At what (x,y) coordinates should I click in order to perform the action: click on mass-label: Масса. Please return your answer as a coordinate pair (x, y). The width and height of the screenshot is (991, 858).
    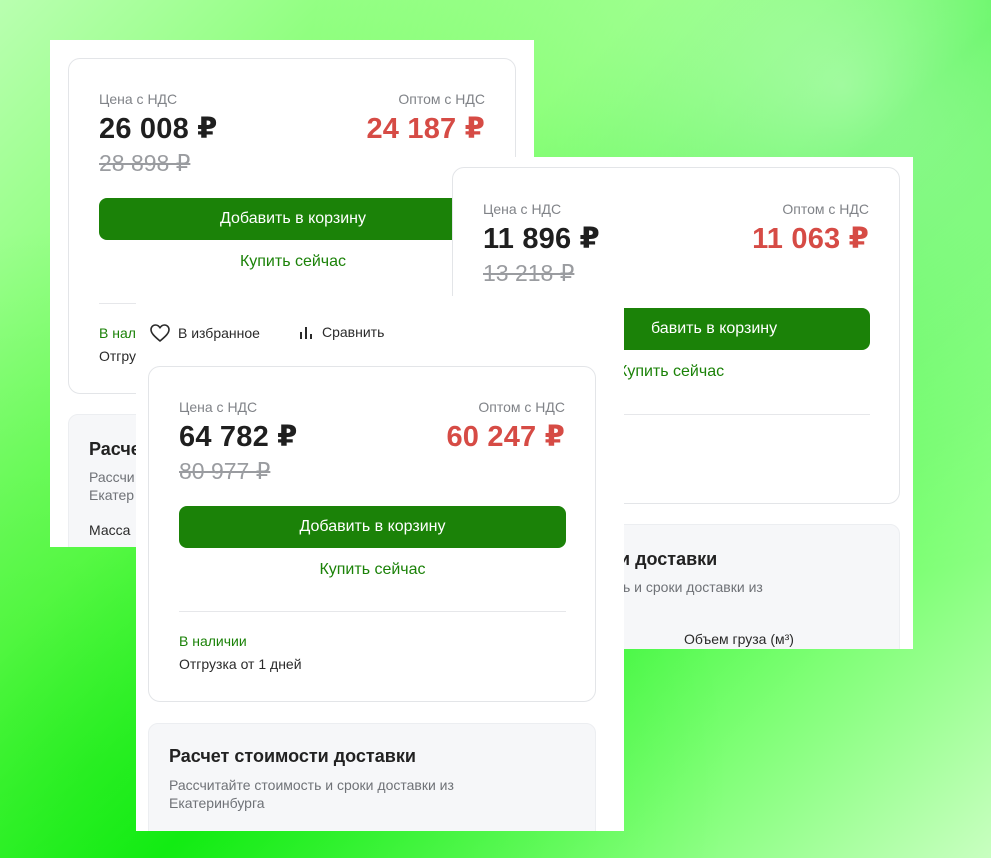
    Looking at the image, I should click on (110, 530).